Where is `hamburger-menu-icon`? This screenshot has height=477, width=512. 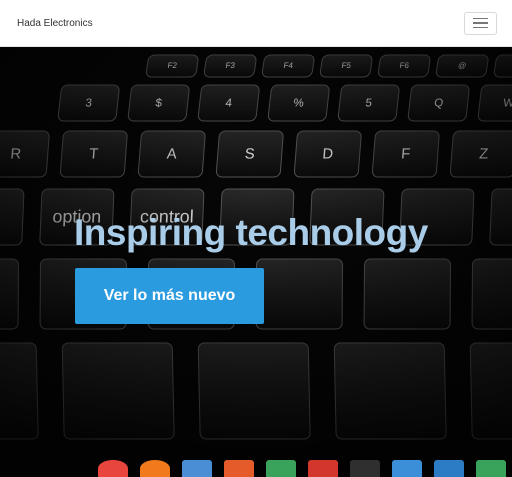
hamburger-menu-icon is located at coordinates (480, 23).